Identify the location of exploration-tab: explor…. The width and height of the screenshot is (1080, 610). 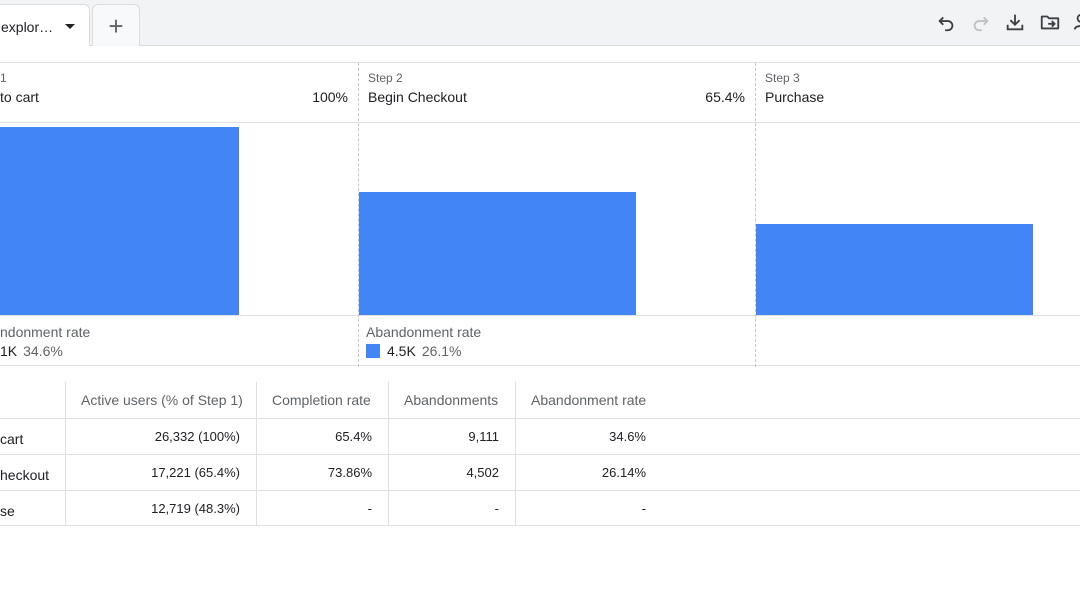
(45, 25).